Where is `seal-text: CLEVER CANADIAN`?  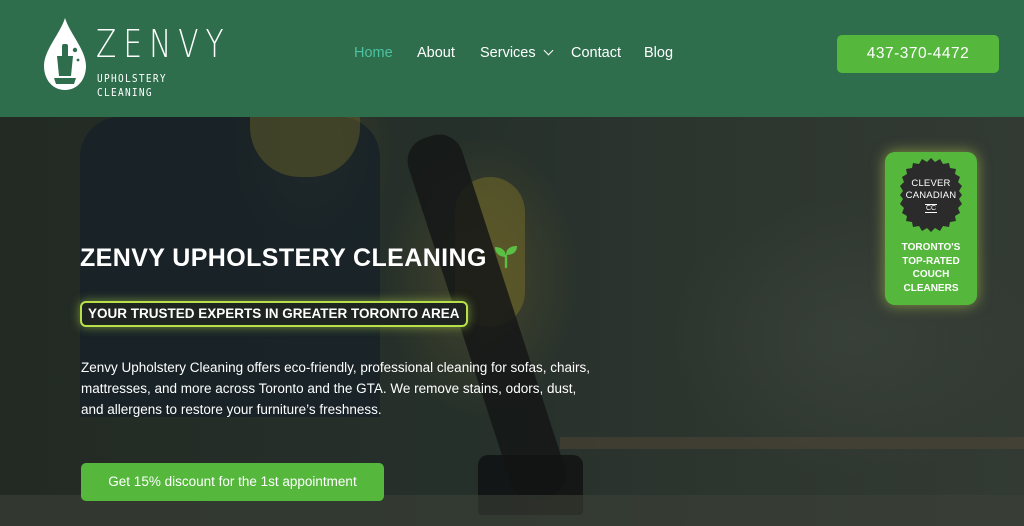
seal-text: CLEVER CANADIAN is located at coordinates (931, 190).